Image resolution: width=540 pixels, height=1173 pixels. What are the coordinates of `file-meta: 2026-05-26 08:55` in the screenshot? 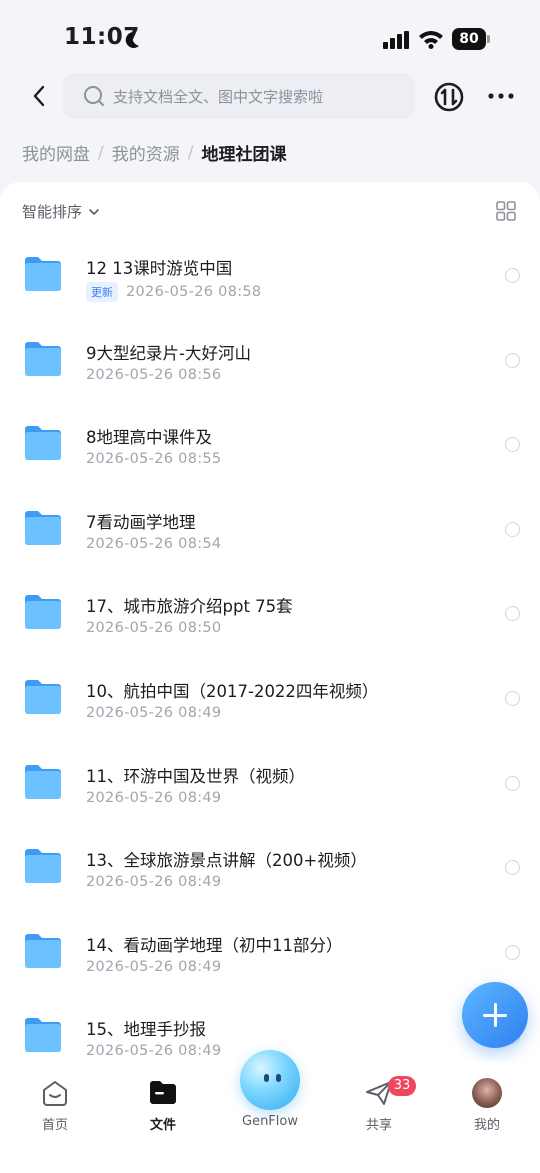 It's located at (153, 459).